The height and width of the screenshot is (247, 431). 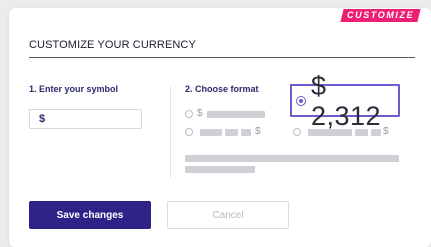 What do you see at coordinates (222, 89) in the screenshot?
I see `format-step-label: 2. Choose format` at bounding box center [222, 89].